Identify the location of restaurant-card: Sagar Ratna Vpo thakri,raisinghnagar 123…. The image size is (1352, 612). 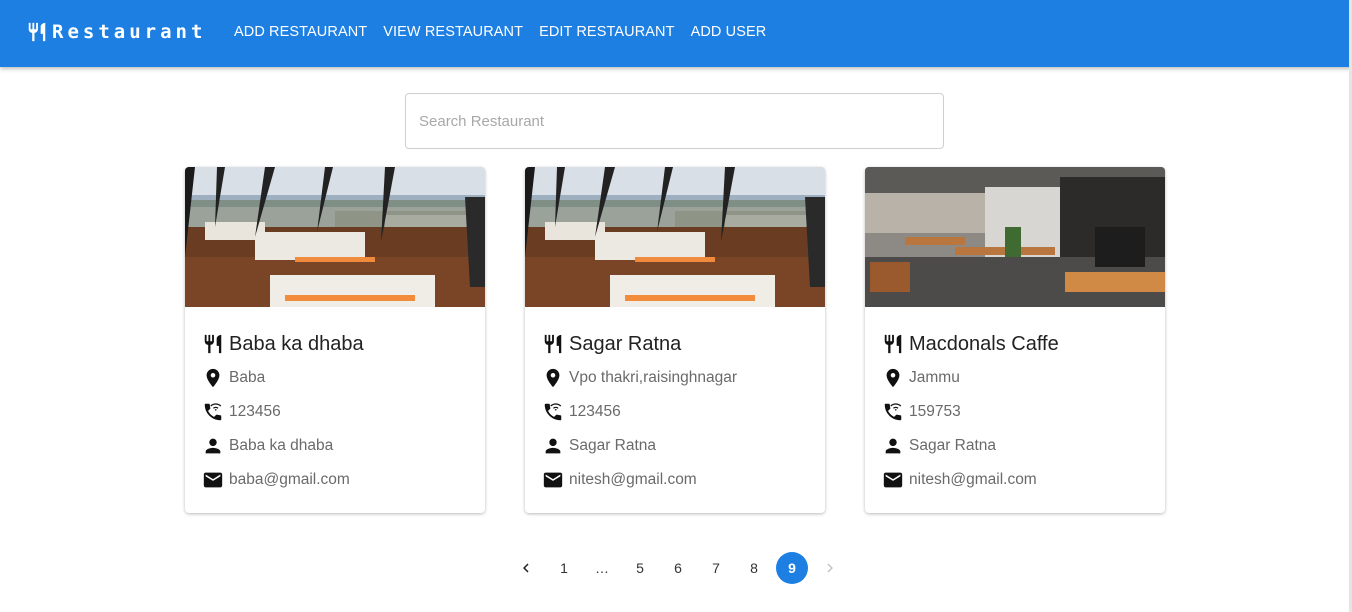
(675, 340).